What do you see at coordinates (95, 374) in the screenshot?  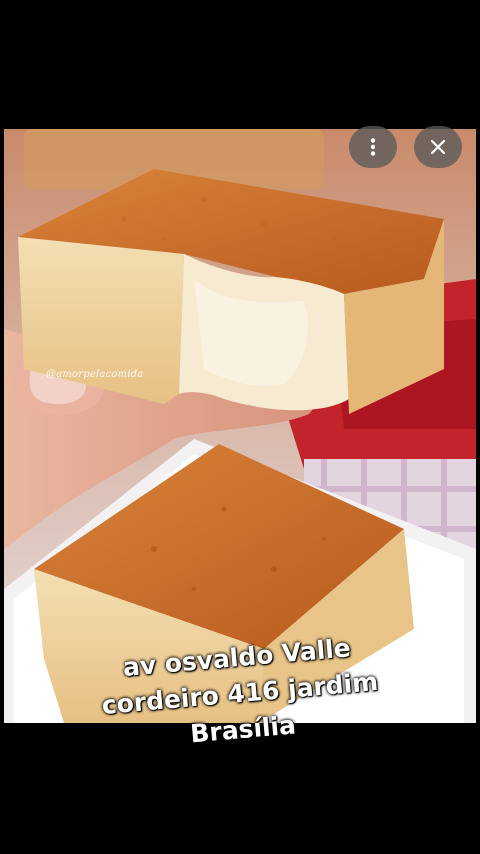 I see `photo-watermark: @amorpelacomida` at bounding box center [95, 374].